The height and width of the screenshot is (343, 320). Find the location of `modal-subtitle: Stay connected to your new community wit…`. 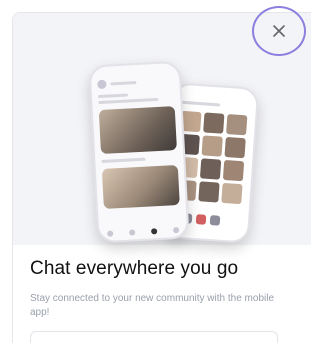

modal-subtitle: Stay connected to your new community wit… is located at coordinates (152, 305).